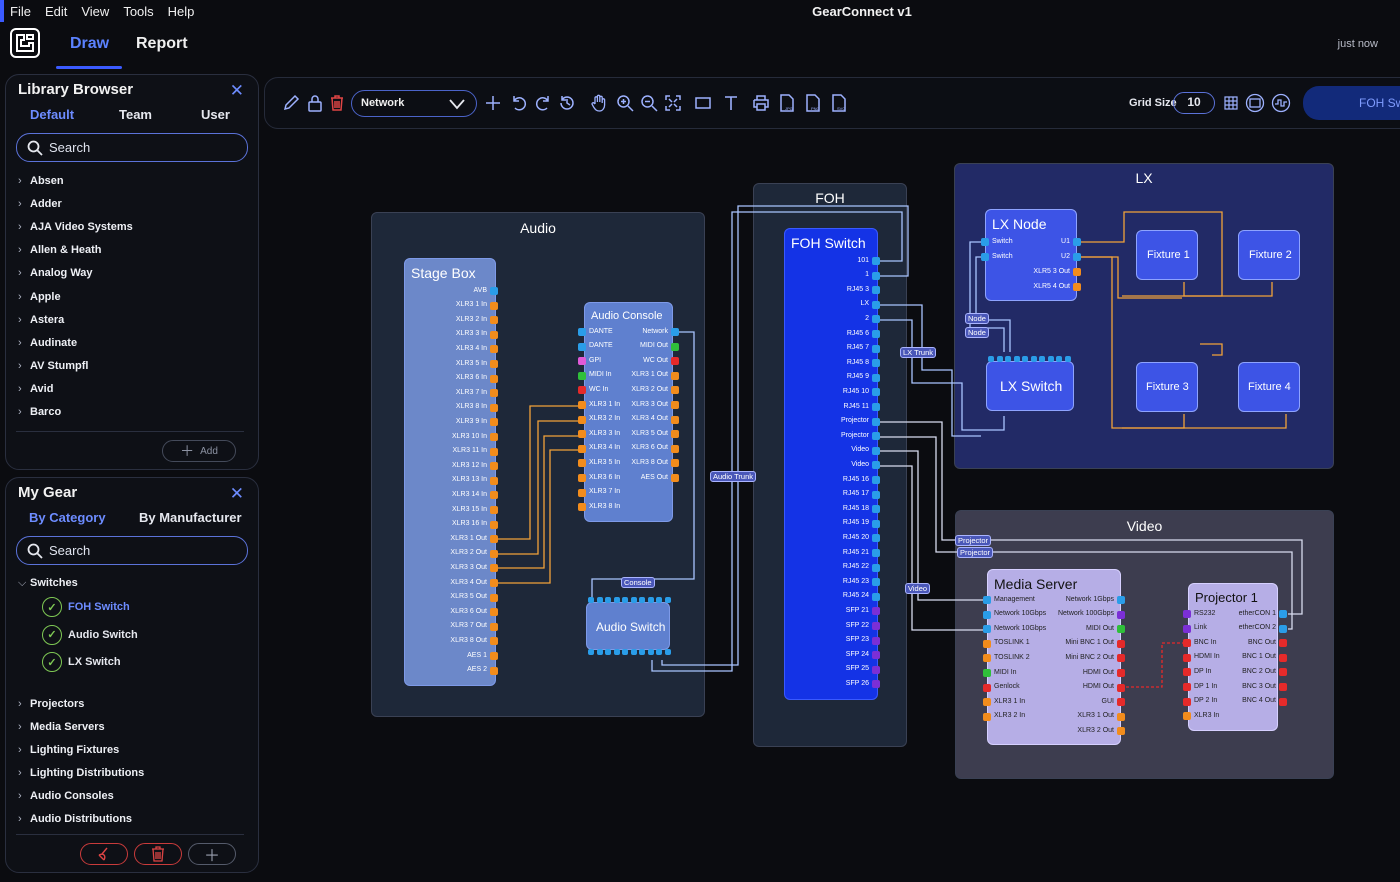  What do you see at coordinates (839, 103) in the screenshot?
I see `export-svg-icon: SVG` at bounding box center [839, 103].